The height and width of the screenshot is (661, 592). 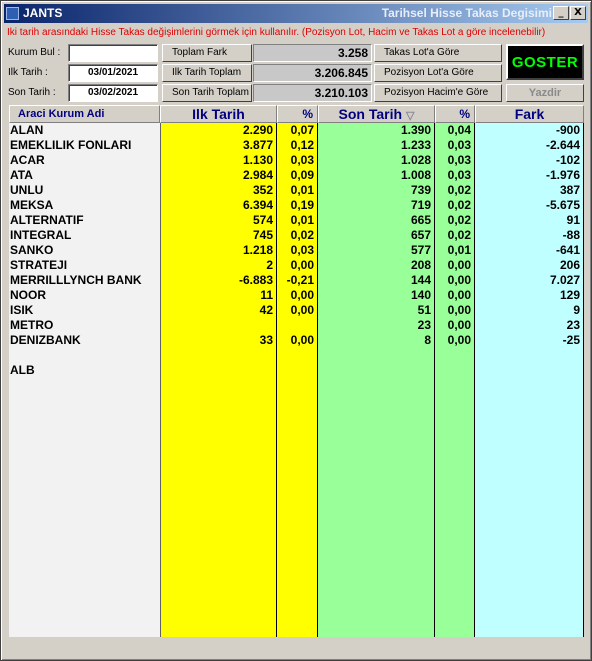 I want to click on cell-ilk: 2.984, so click(x=218, y=175).